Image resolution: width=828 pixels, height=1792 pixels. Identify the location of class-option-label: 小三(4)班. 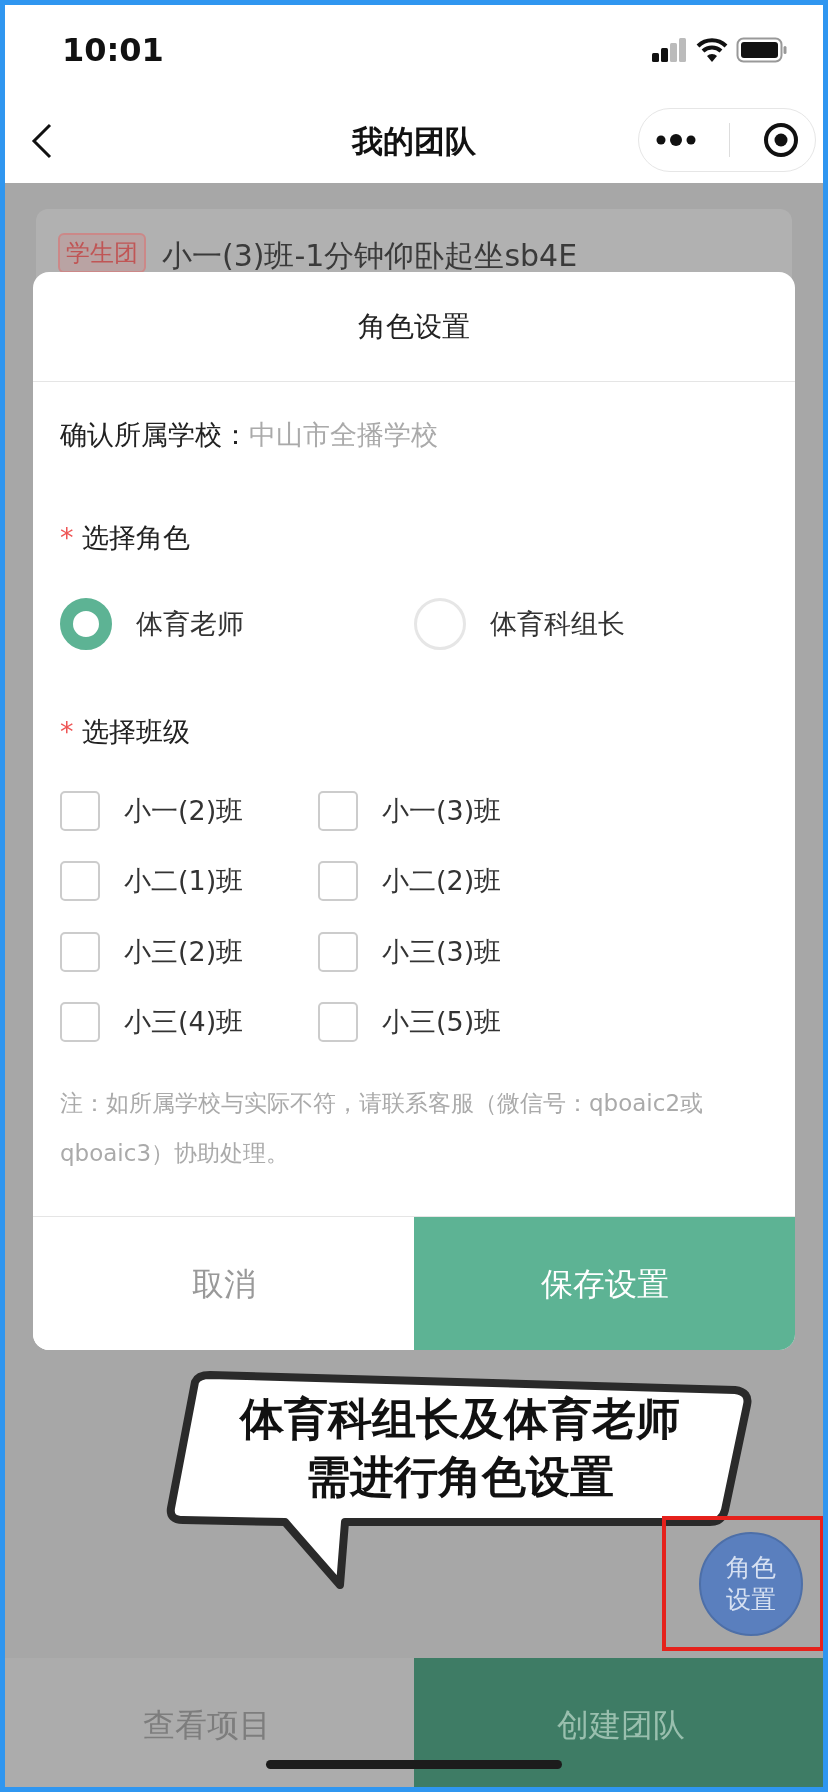
(184, 1022).